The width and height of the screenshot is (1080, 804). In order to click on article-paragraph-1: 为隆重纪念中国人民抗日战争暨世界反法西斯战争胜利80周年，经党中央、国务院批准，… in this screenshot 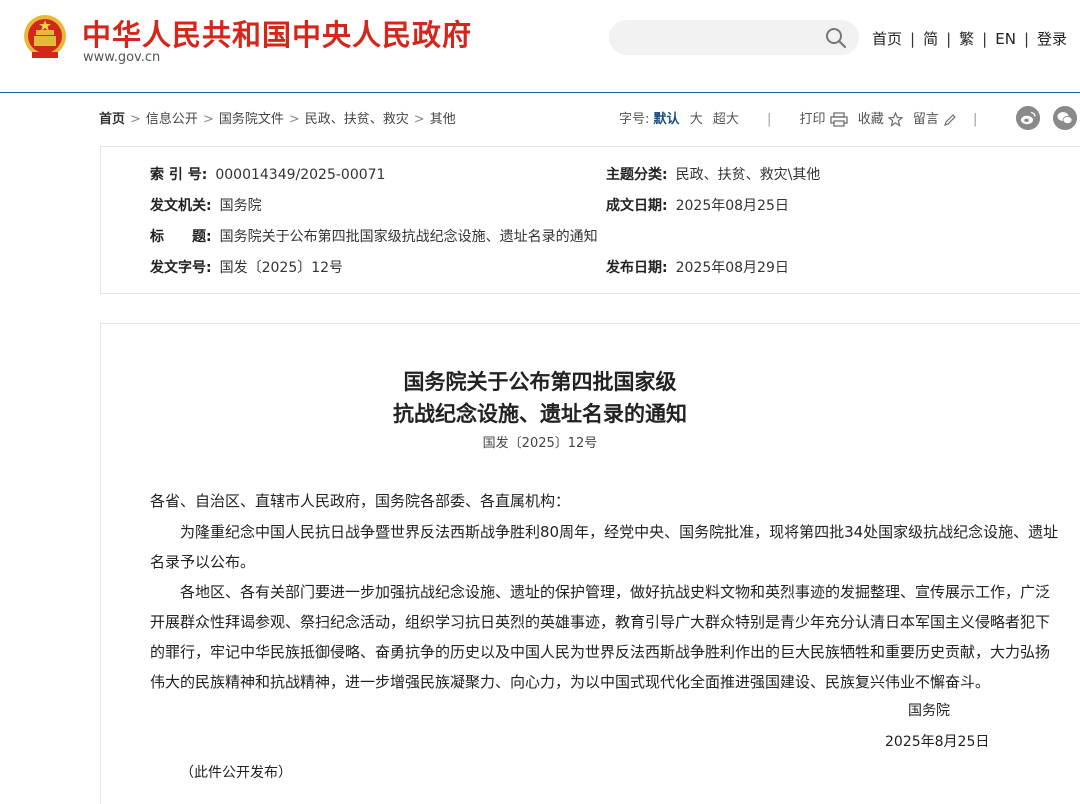, I will do `click(604, 547)`.